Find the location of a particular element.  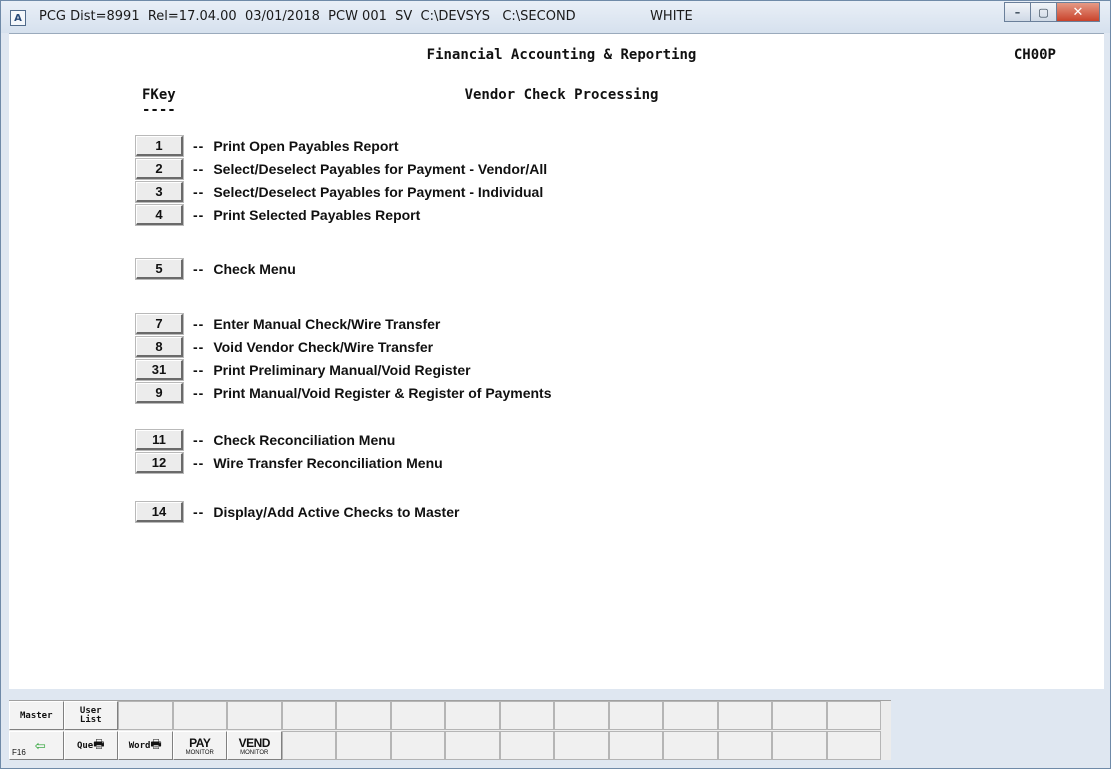

menu-item-check-menu: 5 -- Check Menu is located at coordinates (216, 269).